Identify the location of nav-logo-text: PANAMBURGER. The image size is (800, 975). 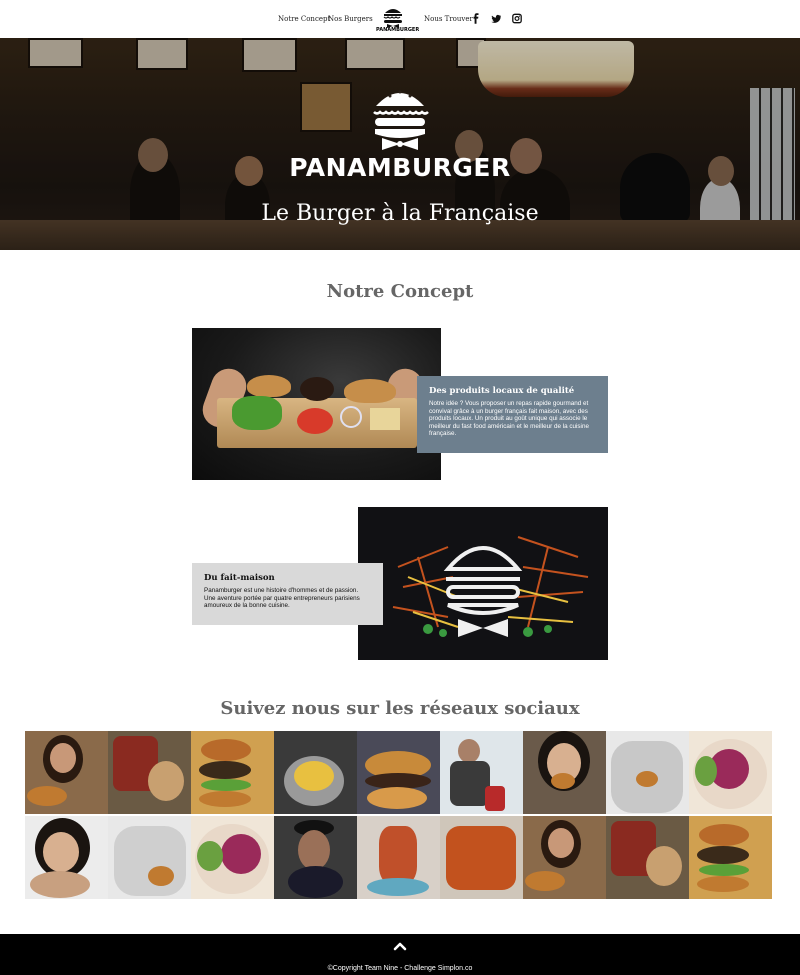
(398, 30).